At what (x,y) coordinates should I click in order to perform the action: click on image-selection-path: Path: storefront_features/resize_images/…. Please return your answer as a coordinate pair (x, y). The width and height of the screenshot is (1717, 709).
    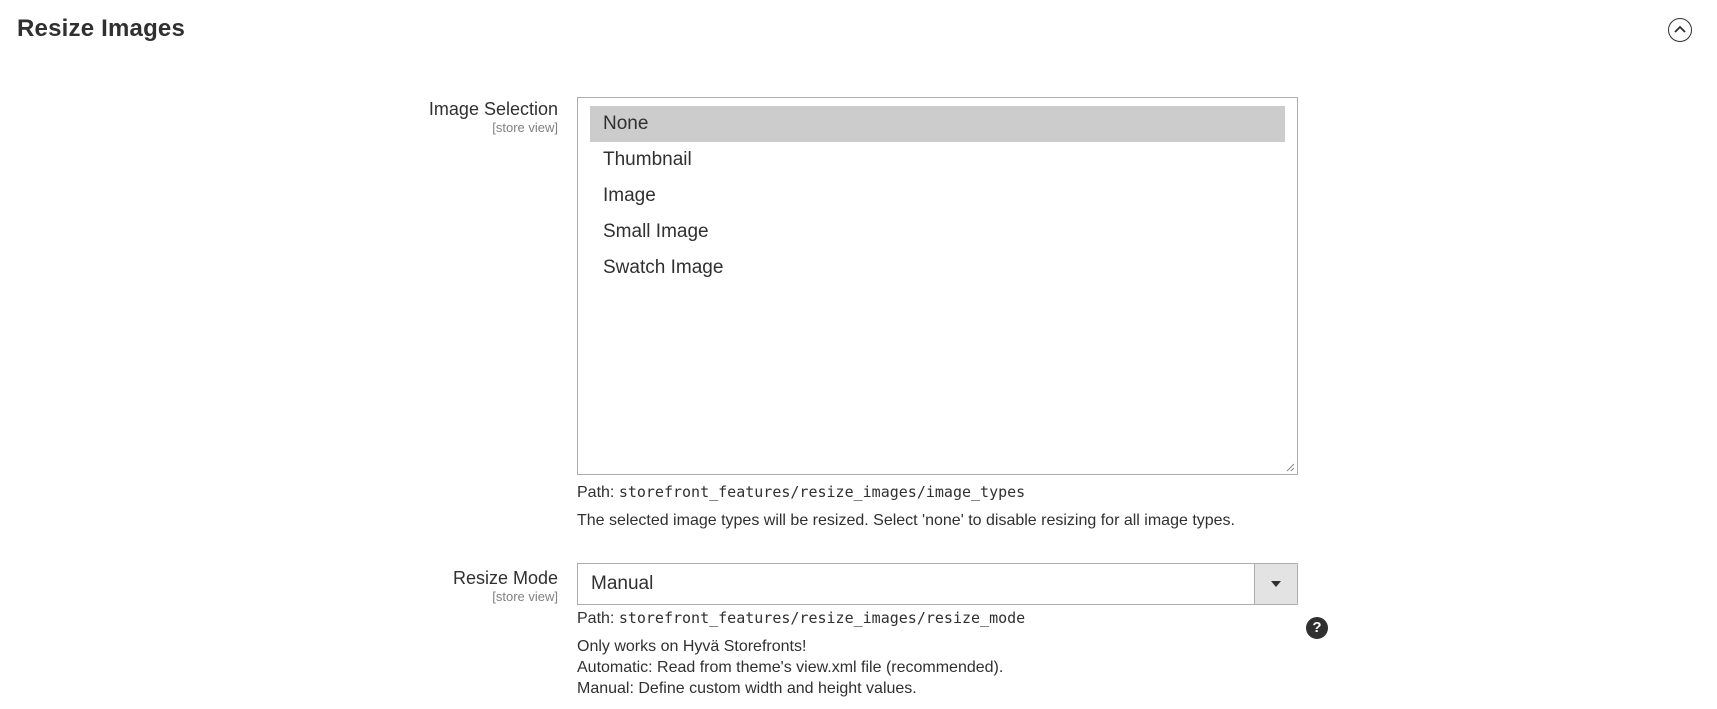
    Looking at the image, I should click on (801, 492).